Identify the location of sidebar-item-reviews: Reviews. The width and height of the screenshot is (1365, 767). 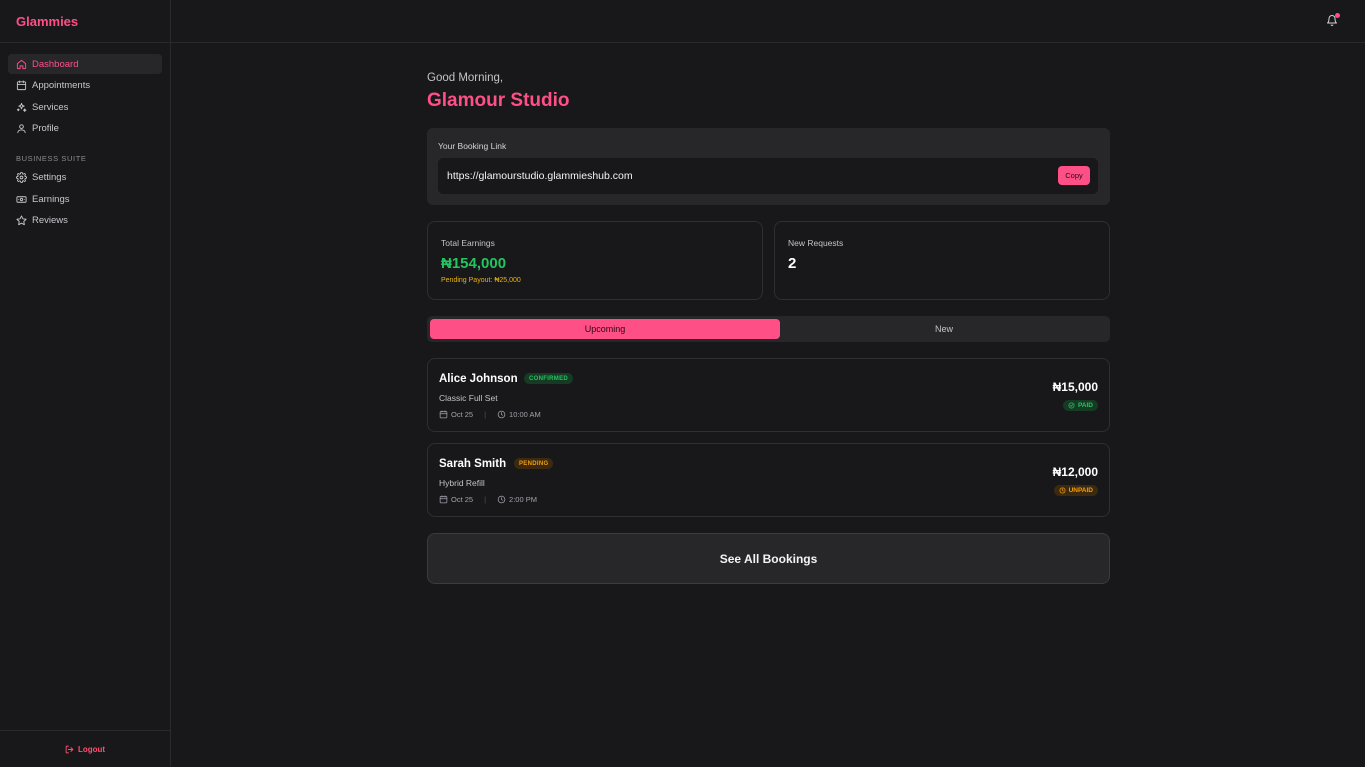
(85, 221).